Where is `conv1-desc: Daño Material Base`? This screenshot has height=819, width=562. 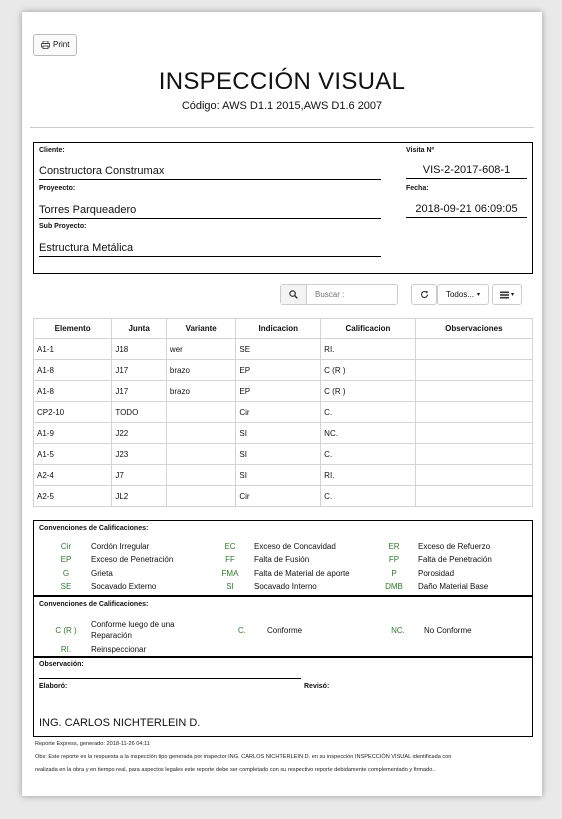
conv1-desc: Daño Material Base is located at coordinates (453, 586).